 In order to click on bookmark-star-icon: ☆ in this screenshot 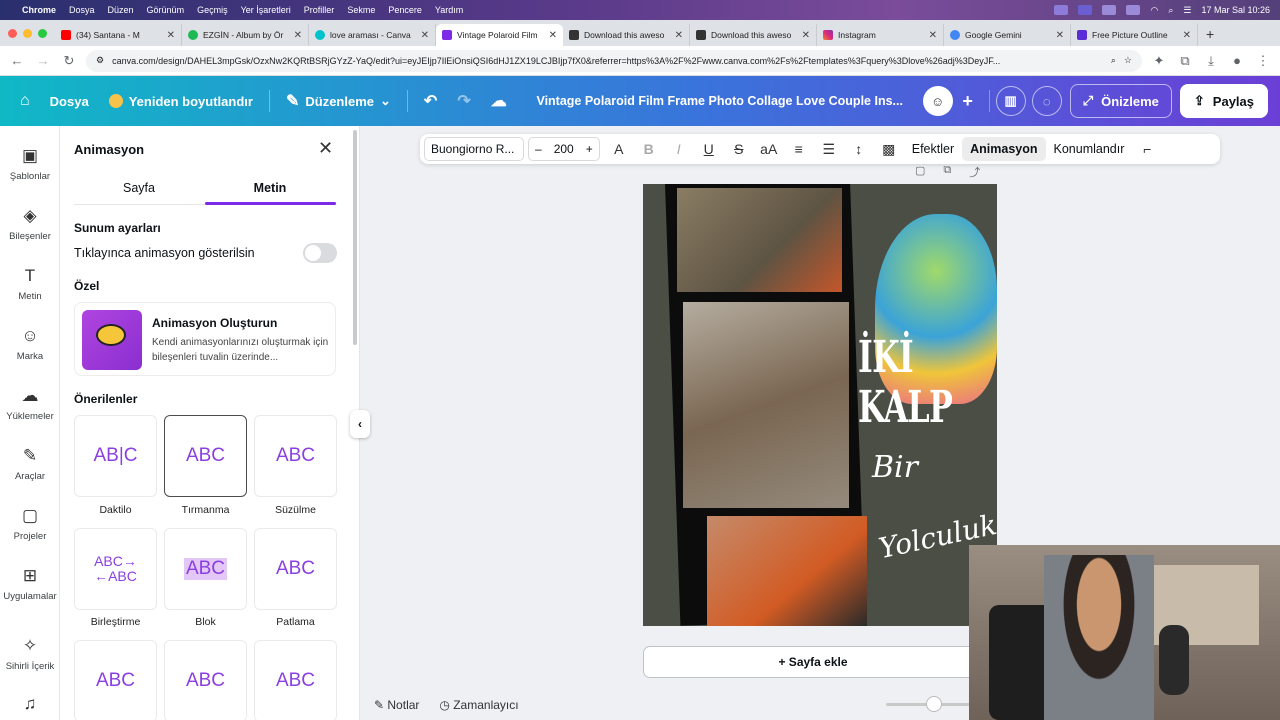, I will do `click(1128, 60)`.